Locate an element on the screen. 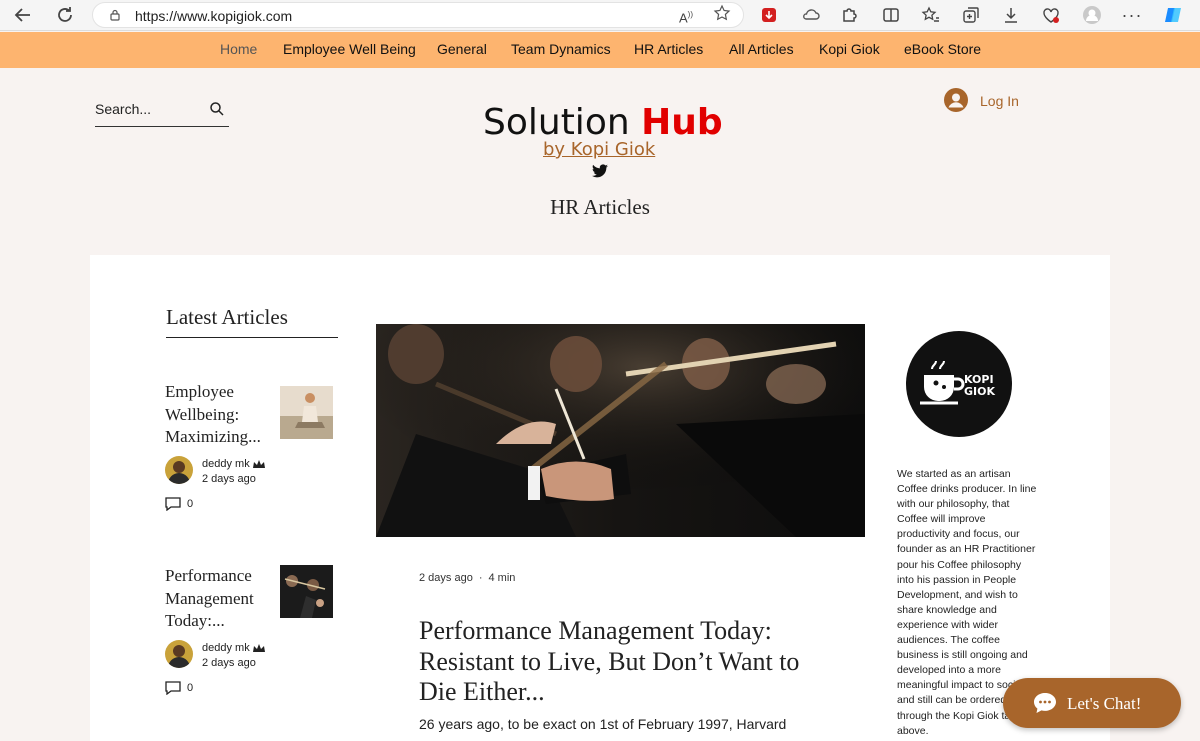  browser-toolbar: https://www.kopigiok.com A)) ··· is located at coordinates (600, 15).